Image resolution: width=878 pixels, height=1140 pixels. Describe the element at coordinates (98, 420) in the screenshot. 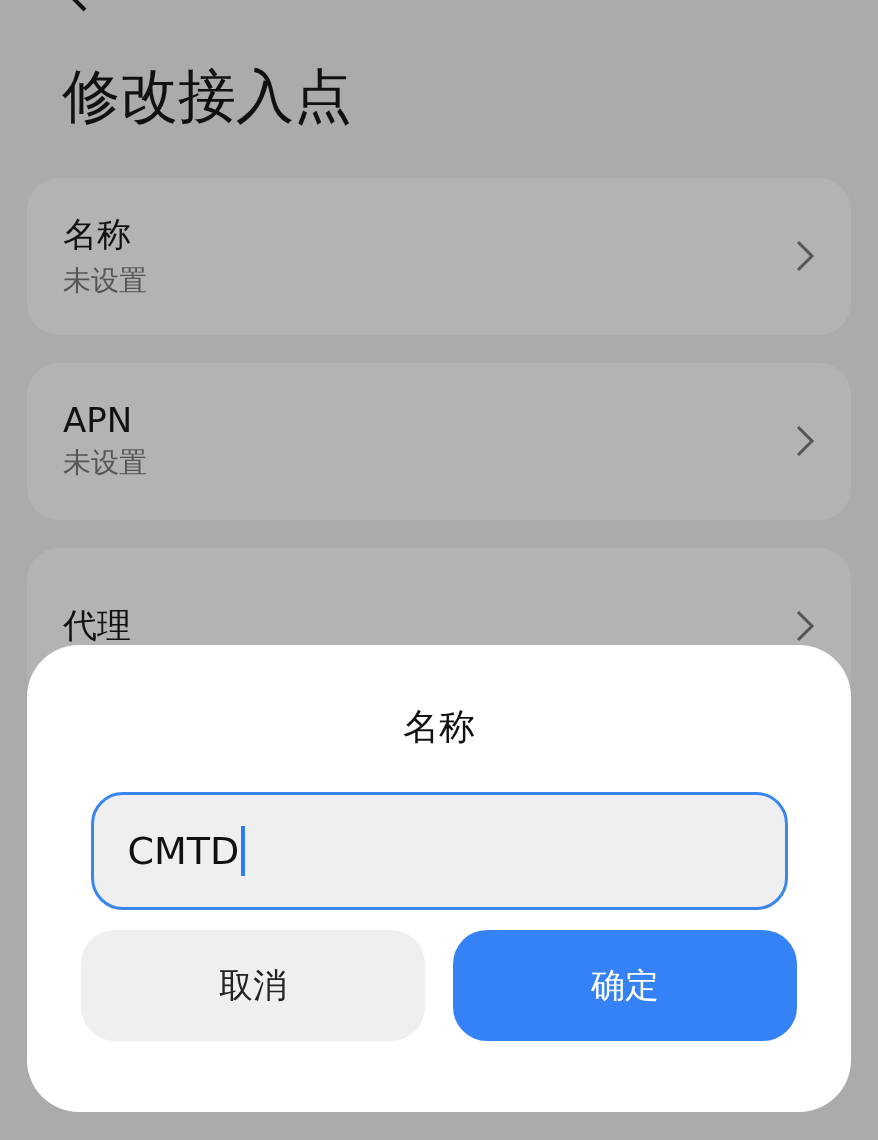

I see `setting-label: APN` at that location.